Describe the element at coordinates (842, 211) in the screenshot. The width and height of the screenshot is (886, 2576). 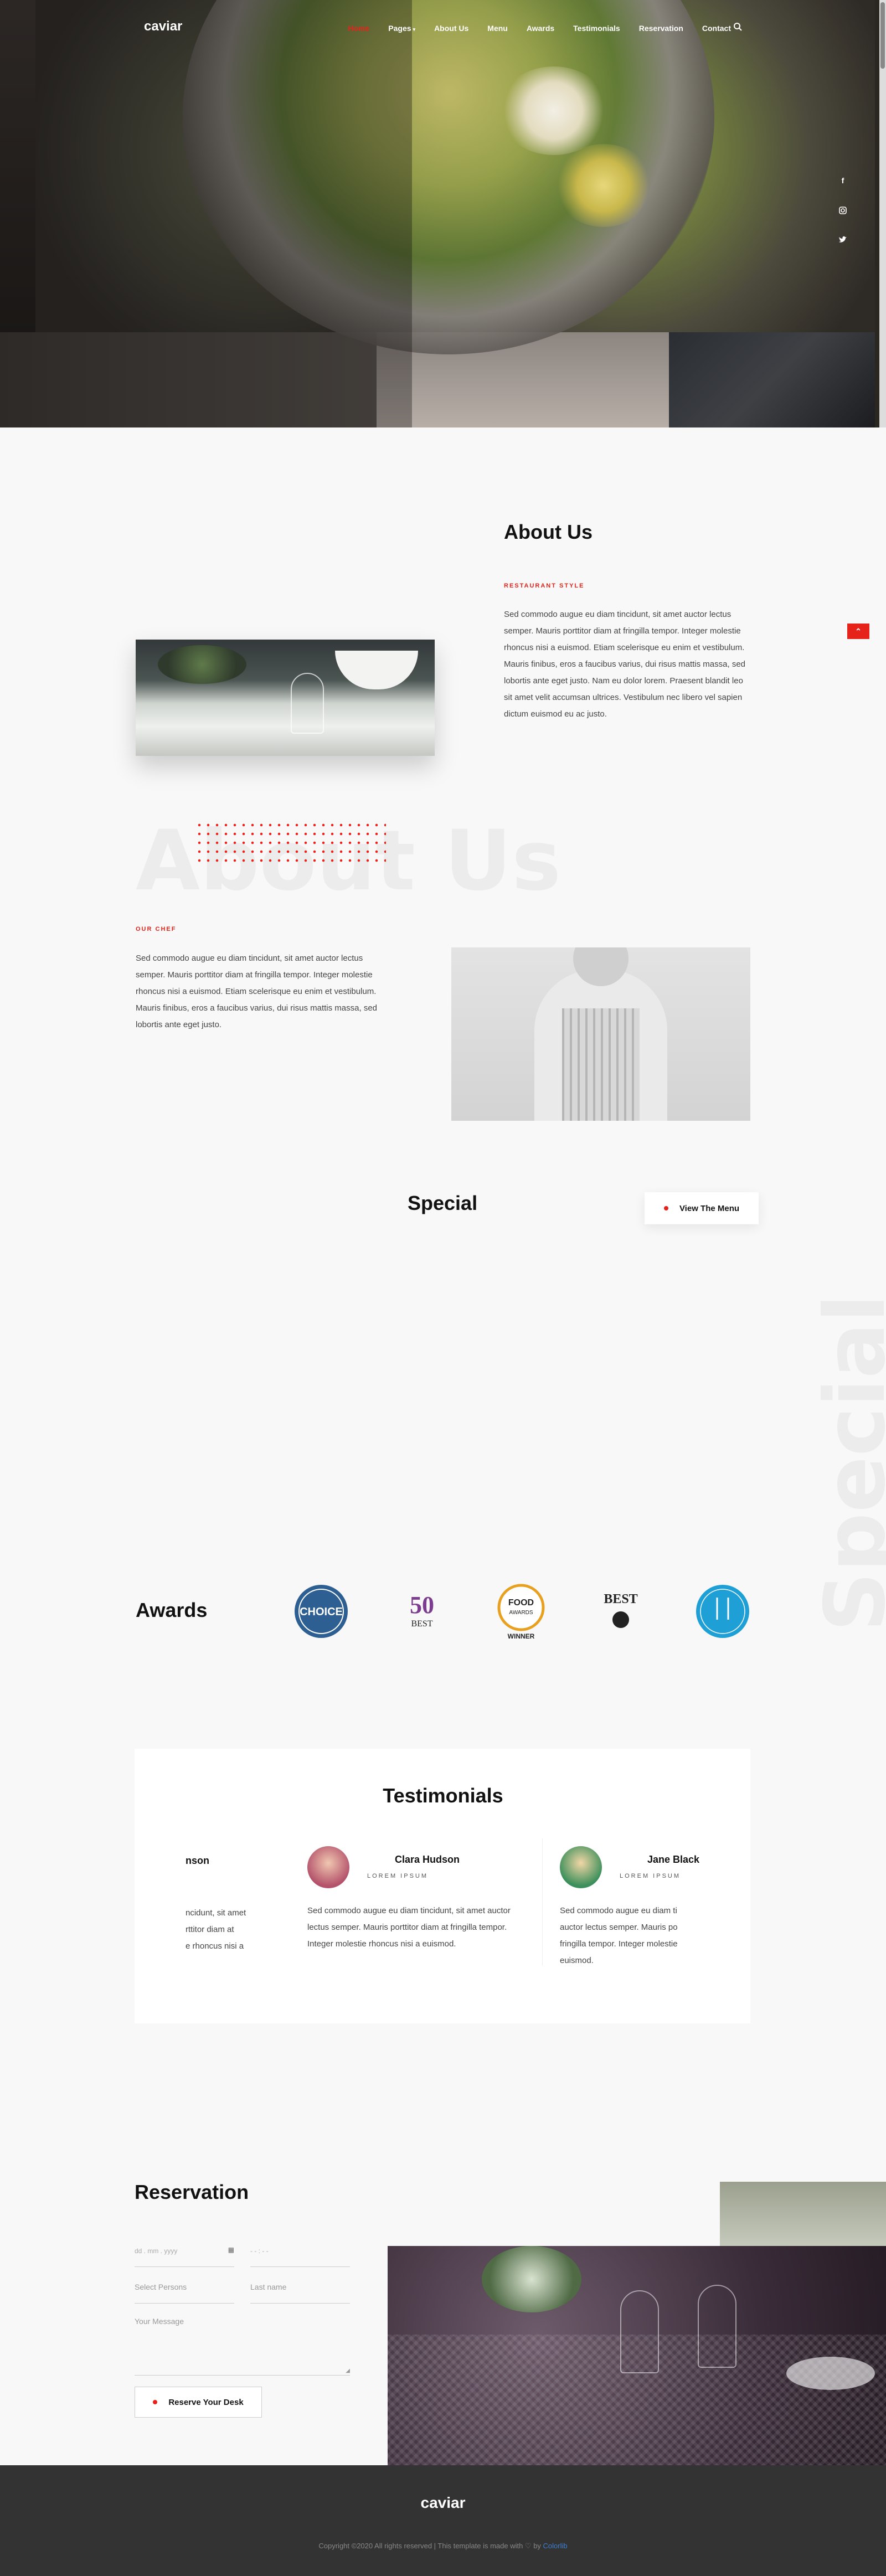
I see `instagram-icon` at that location.